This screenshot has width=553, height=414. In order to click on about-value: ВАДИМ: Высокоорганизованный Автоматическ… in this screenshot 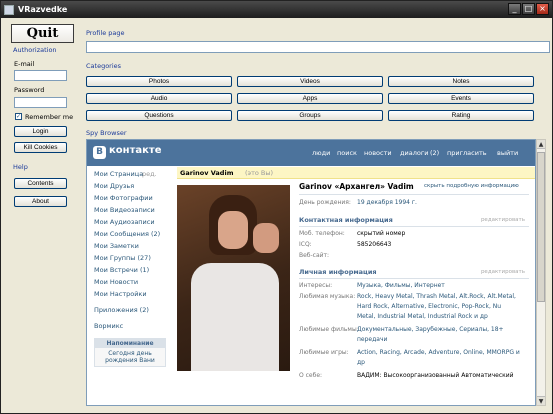, I will do `click(435, 375)`.